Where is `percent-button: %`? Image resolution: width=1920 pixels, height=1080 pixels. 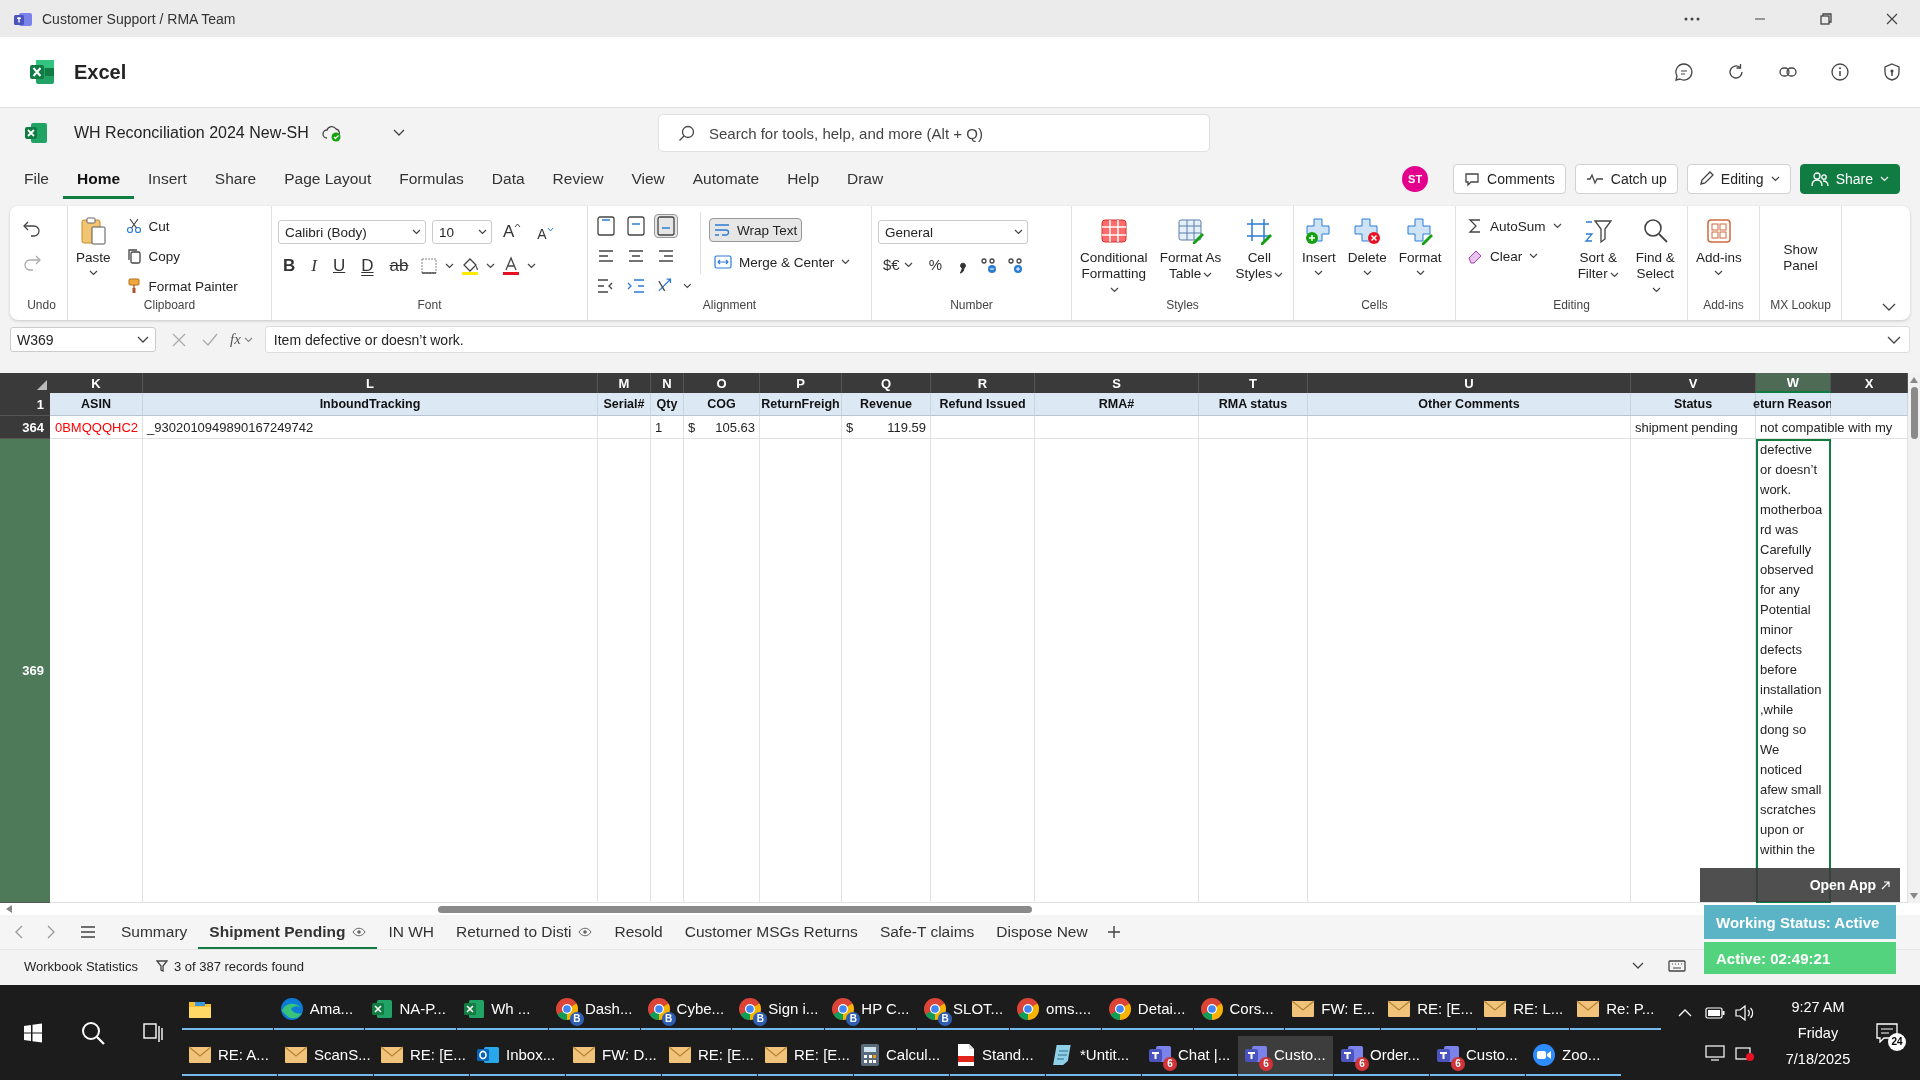
percent-button: % is located at coordinates (935, 264).